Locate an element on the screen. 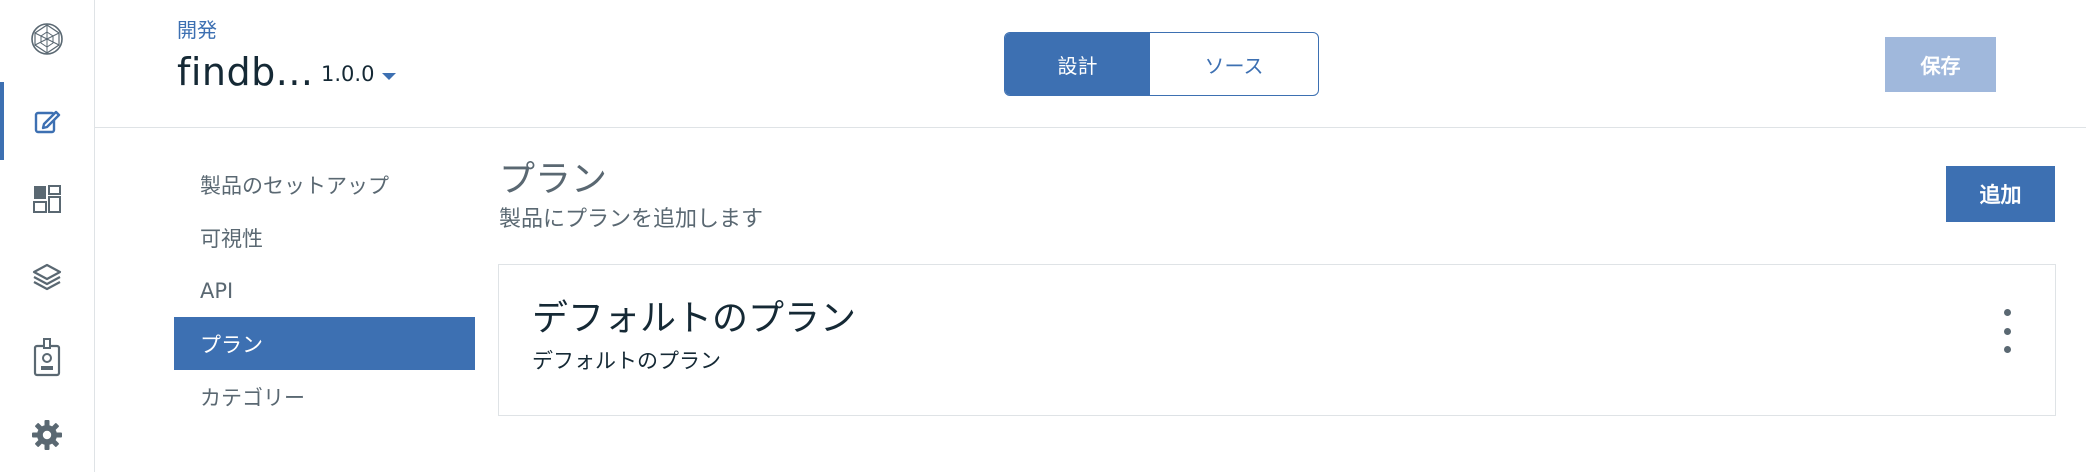 This screenshot has height=474, width=2086. plan-description: デフォルトのプラン is located at coordinates (626, 361).